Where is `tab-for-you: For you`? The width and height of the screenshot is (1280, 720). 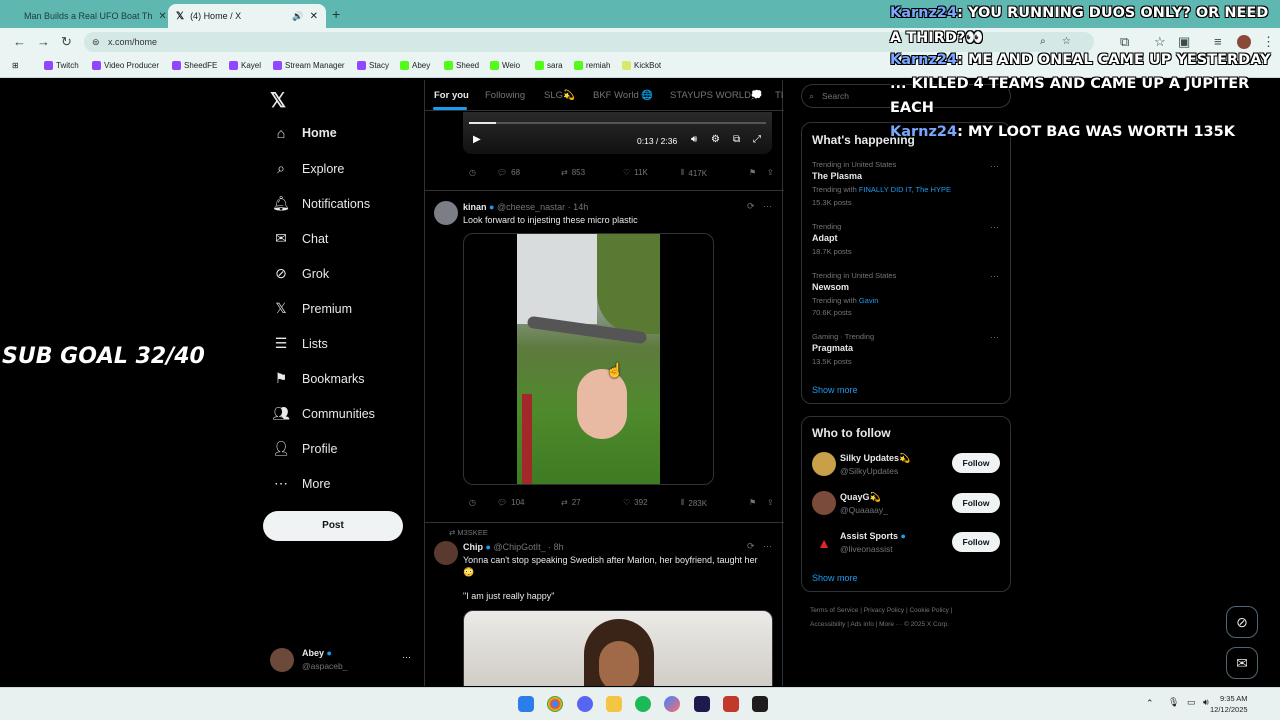
tab-for-you: For you is located at coordinates (451, 95).